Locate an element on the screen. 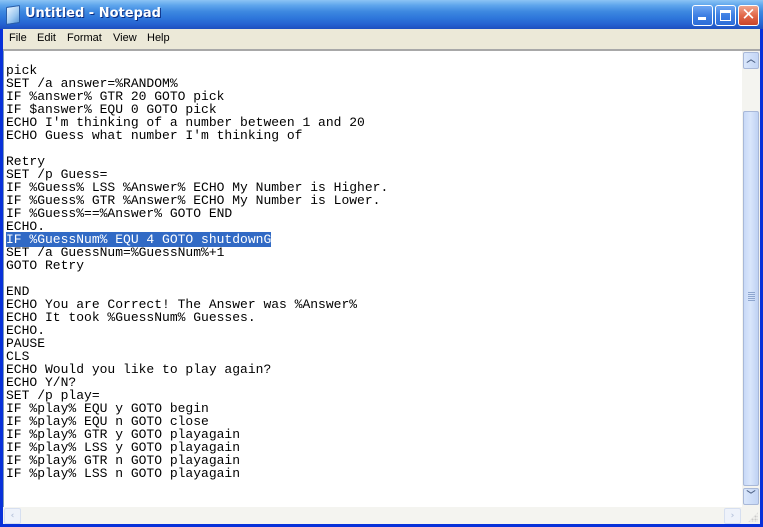 The height and width of the screenshot is (527, 763). text-line: GOTO Retry is located at coordinates (197, 265).